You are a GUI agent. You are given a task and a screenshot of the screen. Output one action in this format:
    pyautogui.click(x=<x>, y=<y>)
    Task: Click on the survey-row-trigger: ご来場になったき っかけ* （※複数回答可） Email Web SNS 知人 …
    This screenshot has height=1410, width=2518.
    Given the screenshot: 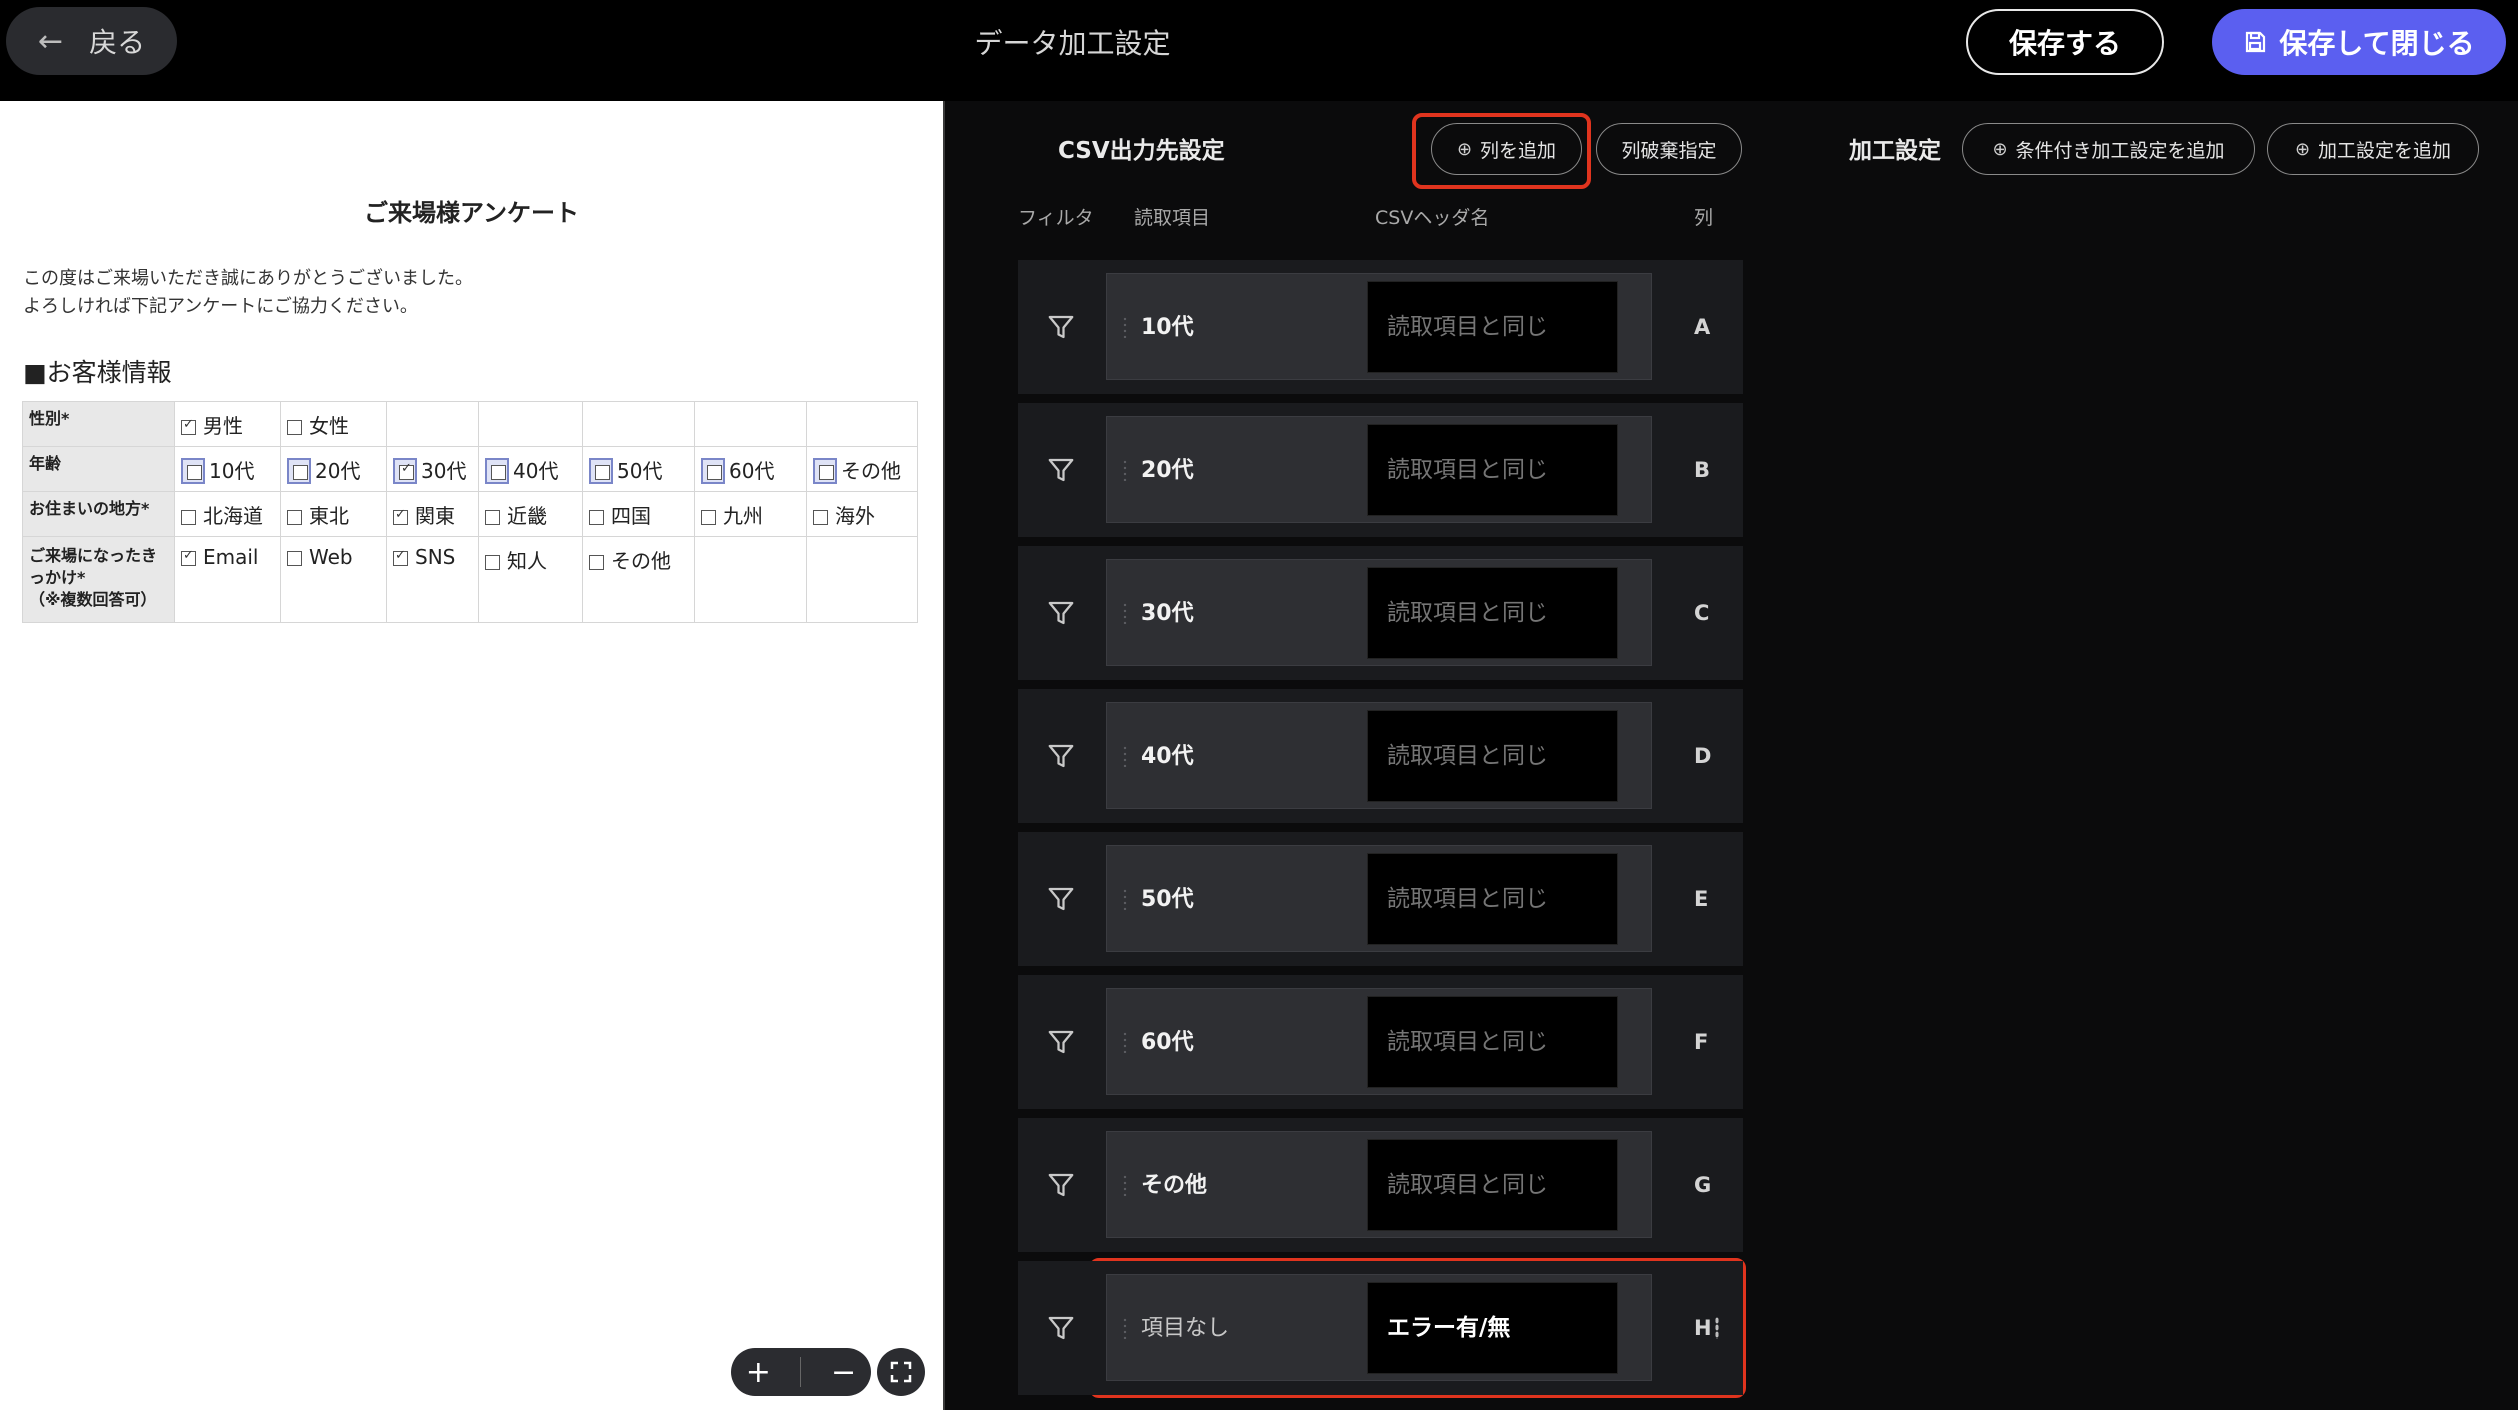 What is the action you would take?
    pyautogui.click(x=470, y=579)
    